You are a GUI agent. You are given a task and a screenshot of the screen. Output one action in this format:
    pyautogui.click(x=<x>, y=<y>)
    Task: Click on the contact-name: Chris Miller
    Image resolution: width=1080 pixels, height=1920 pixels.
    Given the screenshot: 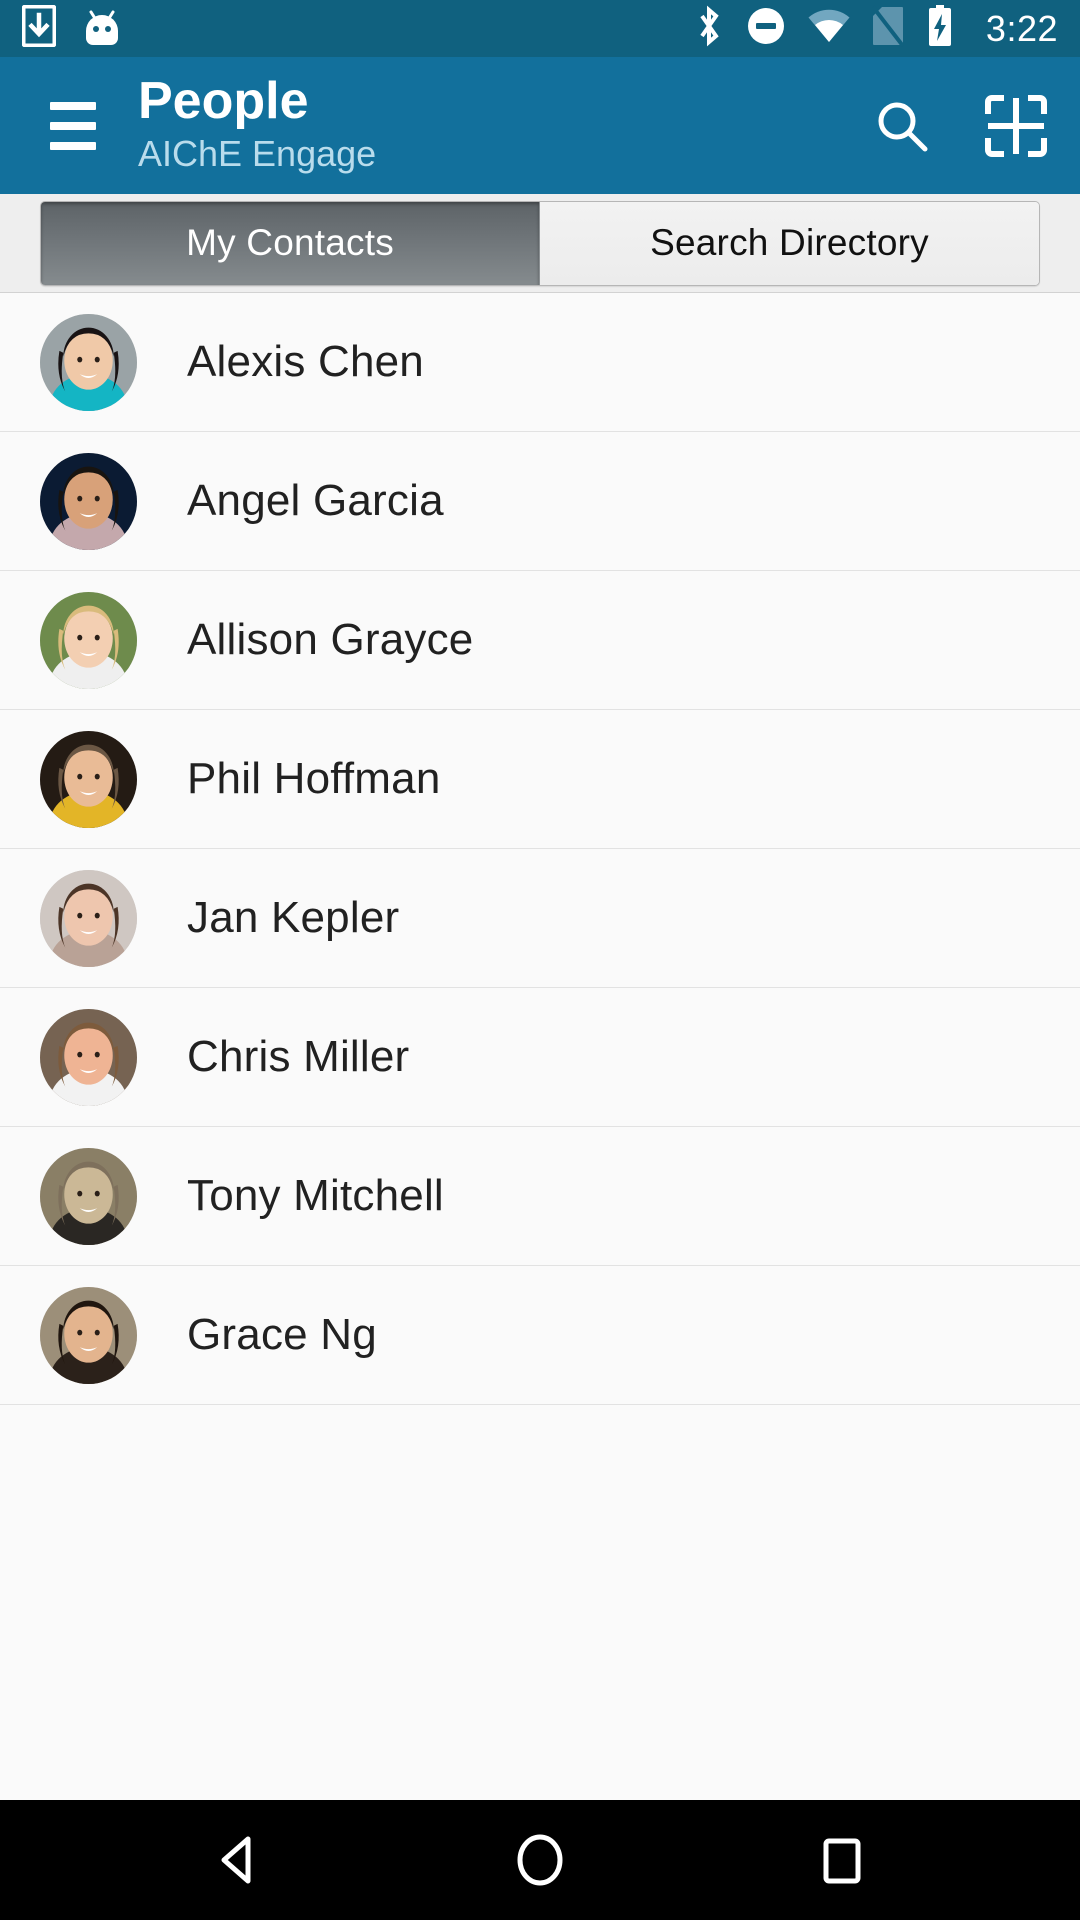 What is the action you would take?
    pyautogui.click(x=298, y=1056)
    